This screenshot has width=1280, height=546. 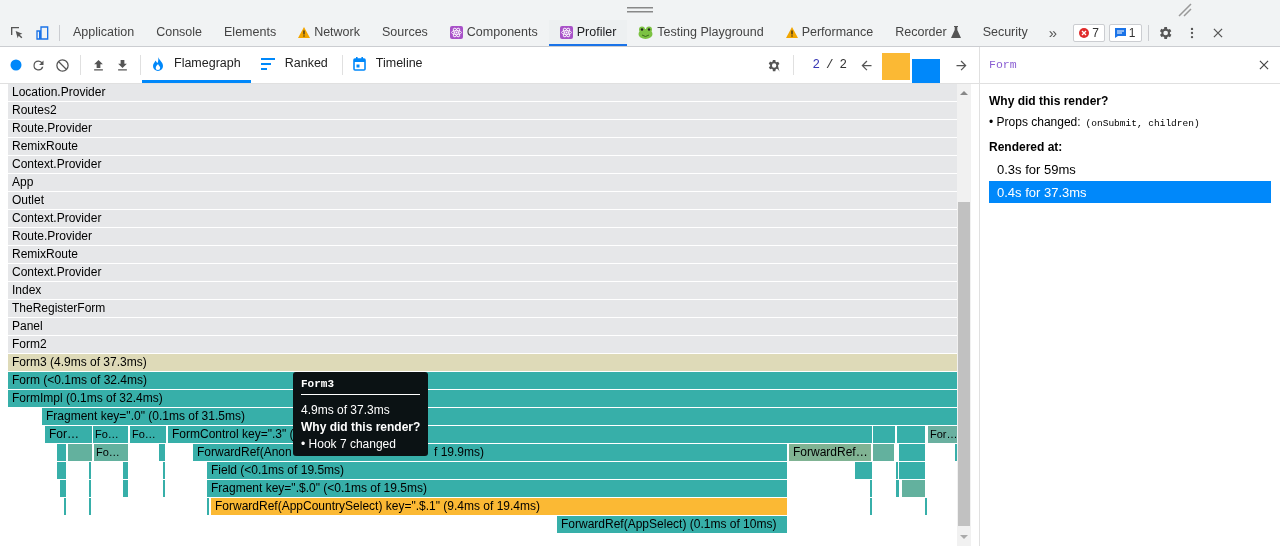 What do you see at coordinates (98, 65) in the screenshot?
I see `upload-icon` at bounding box center [98, 65].